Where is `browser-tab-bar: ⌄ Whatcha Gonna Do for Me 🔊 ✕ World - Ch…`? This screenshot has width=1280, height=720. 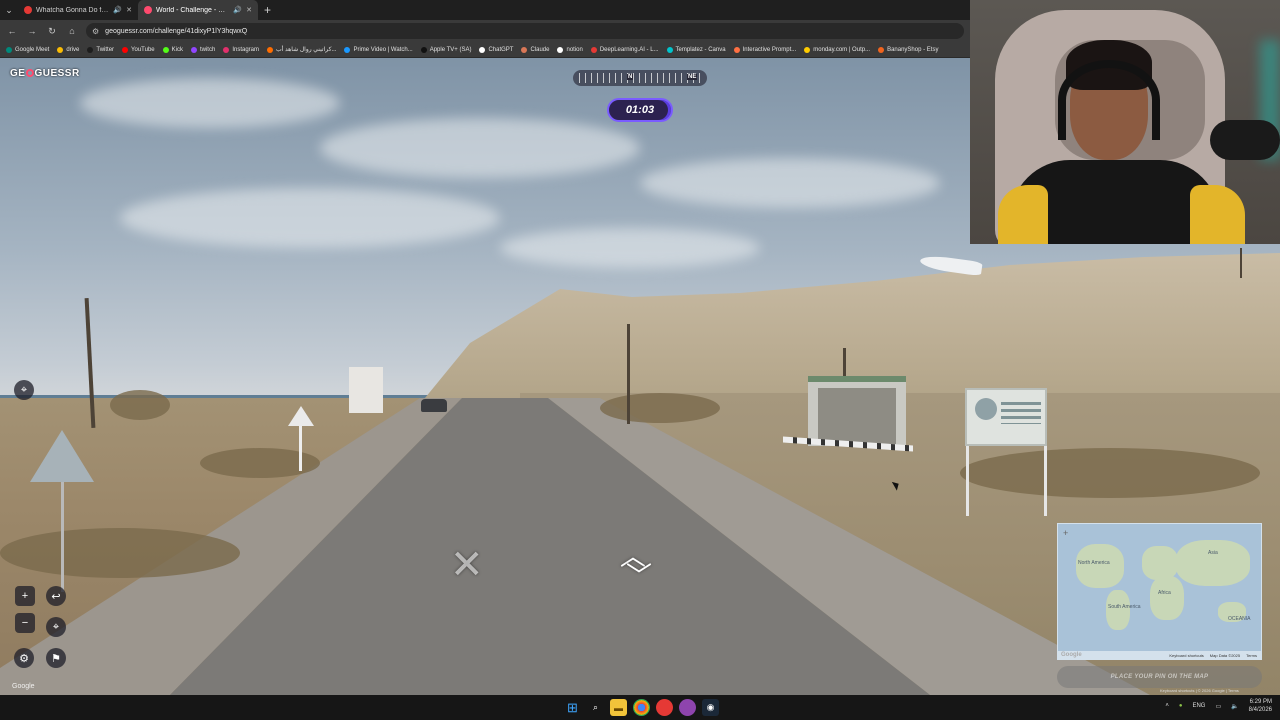 browser-tab-bar: ⌄ Whatcha Gonna Do for Me 🔊 ✕ World - Ch… is located at coordinates (485, 10).